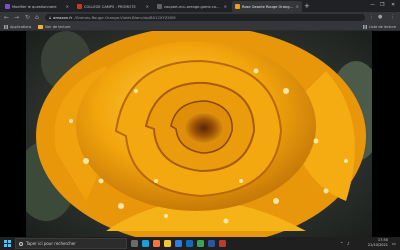 The image size is (400, 250). What do you see at coordinates (6, 27) in the screenshot?
I see `apps-grid-icon` at bounding box center [6, 27].